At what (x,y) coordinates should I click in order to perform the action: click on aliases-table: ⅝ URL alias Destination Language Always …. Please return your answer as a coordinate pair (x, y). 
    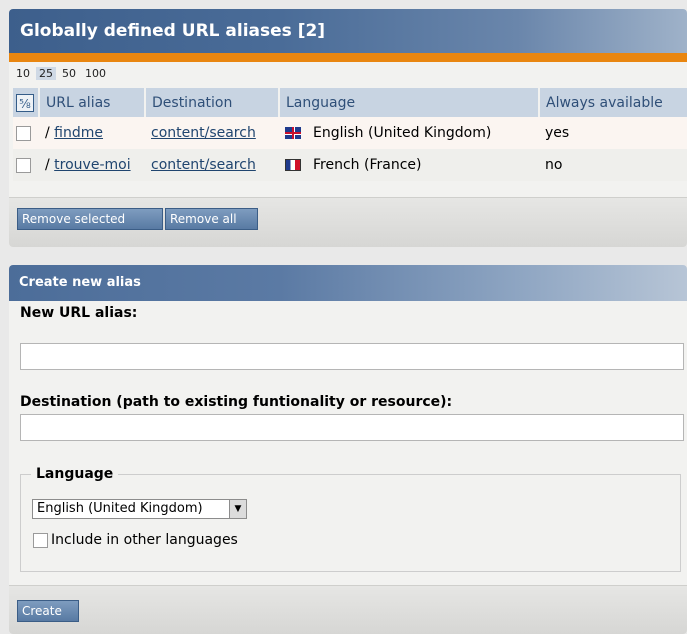
    Looking at the image, I should click on (350, 134).